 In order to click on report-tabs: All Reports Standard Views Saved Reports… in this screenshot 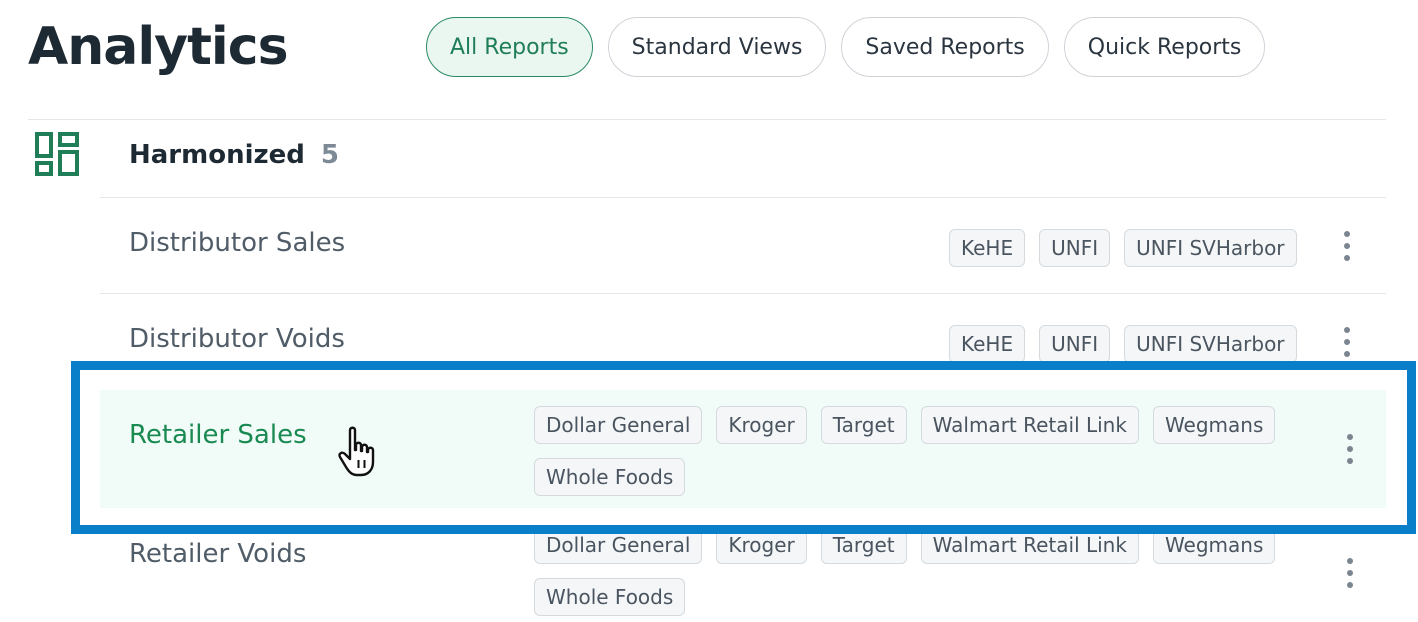, I will do `click(853, 47)`.